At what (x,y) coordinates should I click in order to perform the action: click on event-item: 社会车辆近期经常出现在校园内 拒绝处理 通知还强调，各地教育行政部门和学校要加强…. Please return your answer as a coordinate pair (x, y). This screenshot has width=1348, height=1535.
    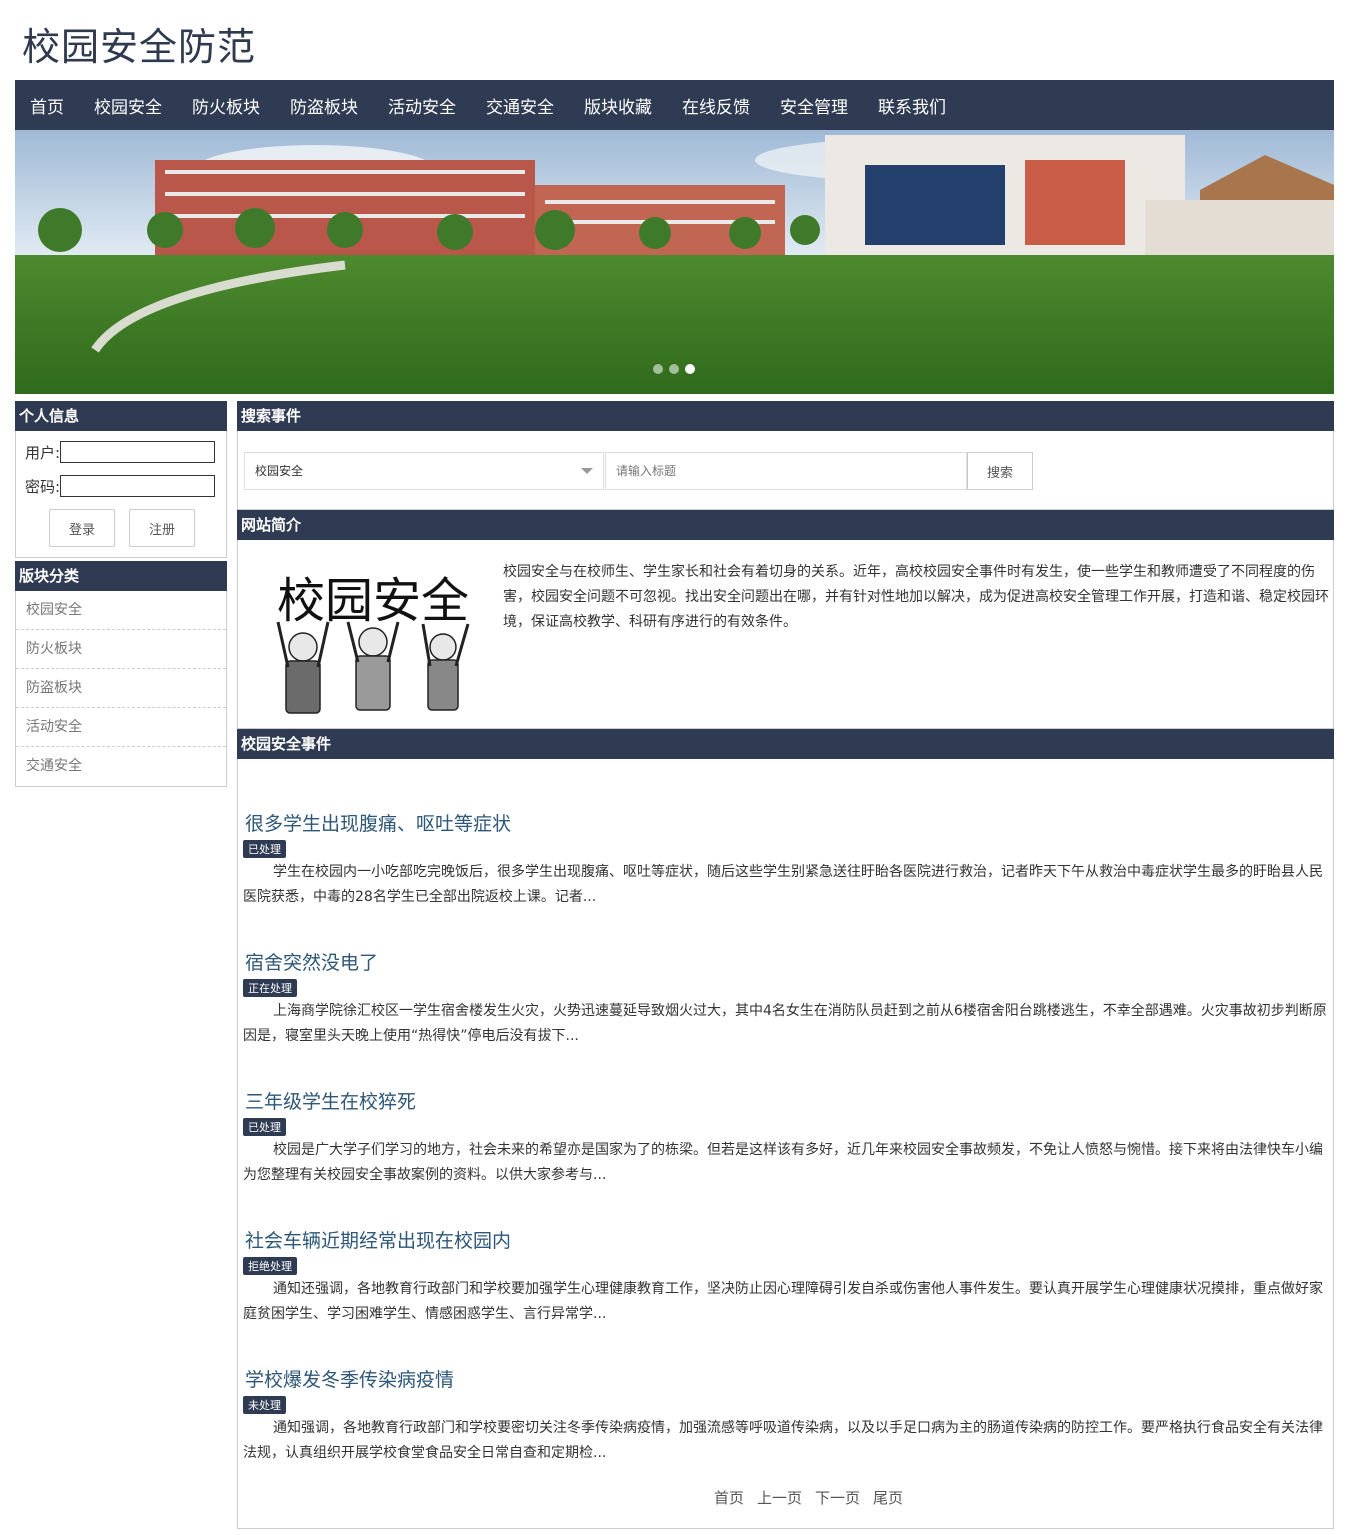
    Looking at the image, I should click on (785, 1276).